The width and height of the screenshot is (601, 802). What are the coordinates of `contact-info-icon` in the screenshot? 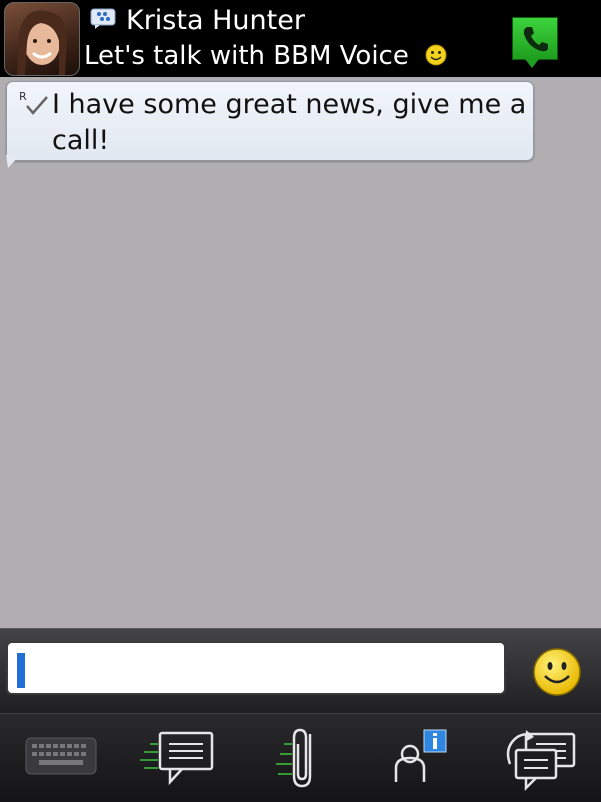 It's located at (420, 755).